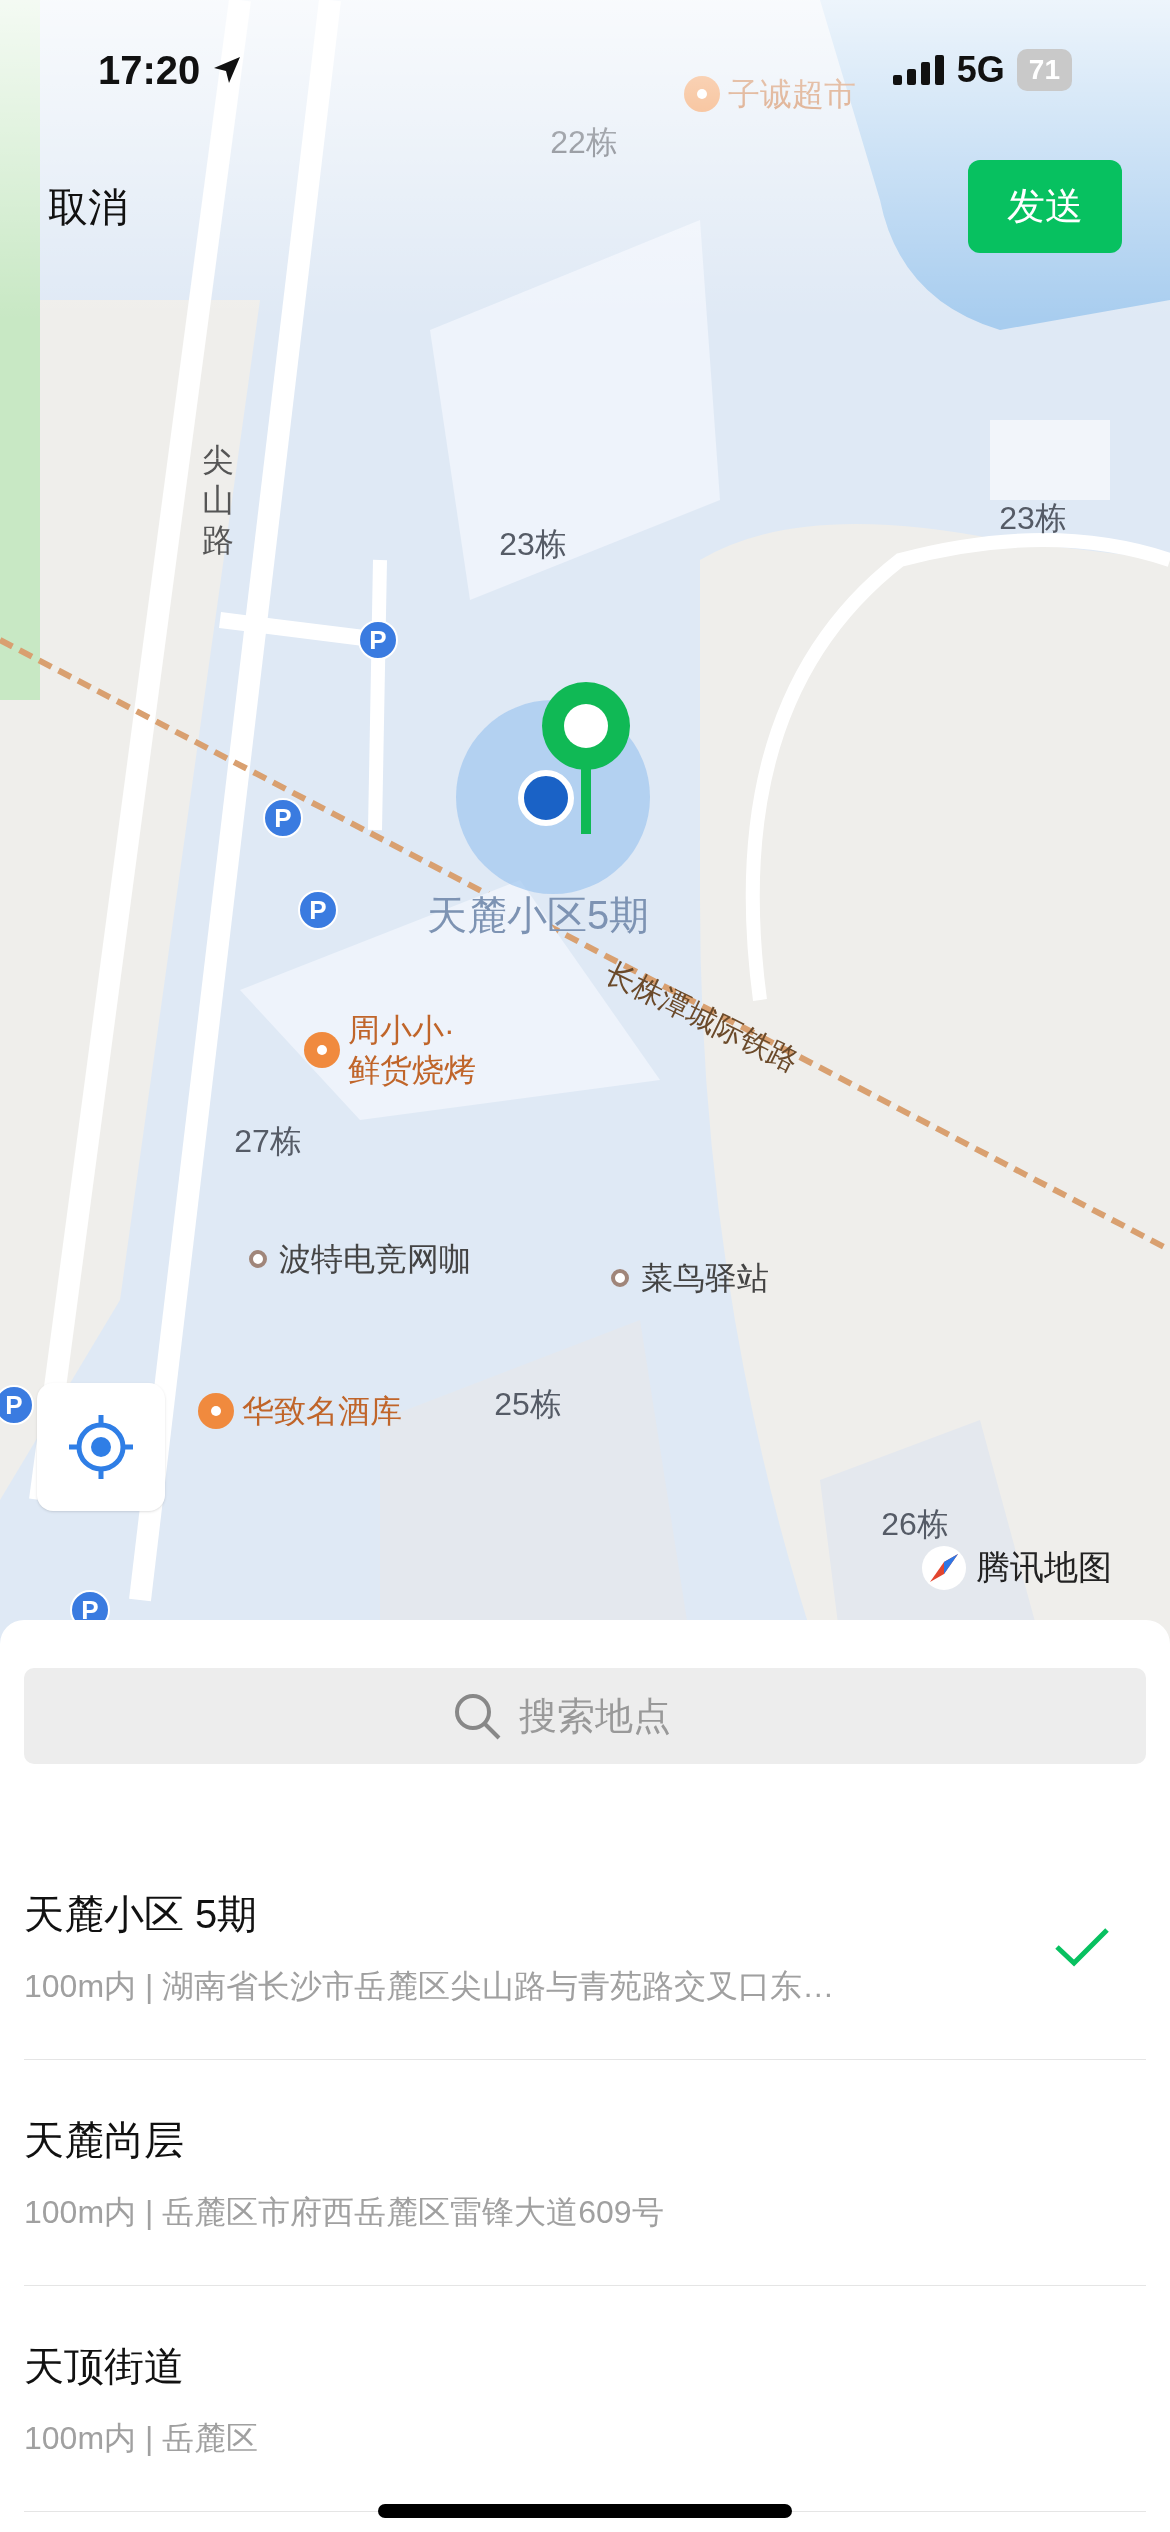 This screenshot has width=1170, height=2532. I want to click on place-address: 100m内 | 岳麓区市府西岳麓区雷锋大道609号, so click(344, 2212).